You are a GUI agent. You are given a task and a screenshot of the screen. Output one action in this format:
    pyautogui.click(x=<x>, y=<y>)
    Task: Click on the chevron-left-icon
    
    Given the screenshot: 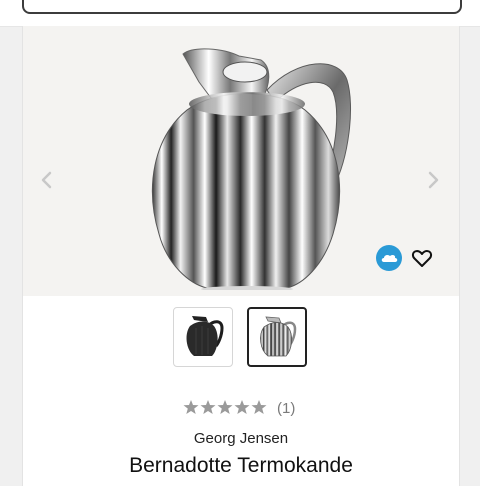 What is the action you would take?
    pyautogui.click(x=47, y=180)
    